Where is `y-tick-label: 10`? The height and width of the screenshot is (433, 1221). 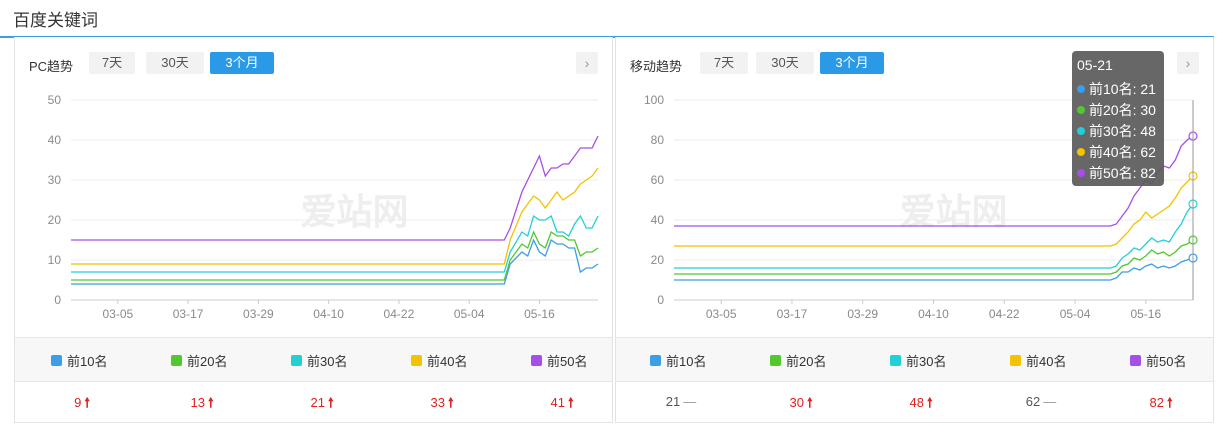
y-tick-label: 10 is located at coordinates (55, 260).